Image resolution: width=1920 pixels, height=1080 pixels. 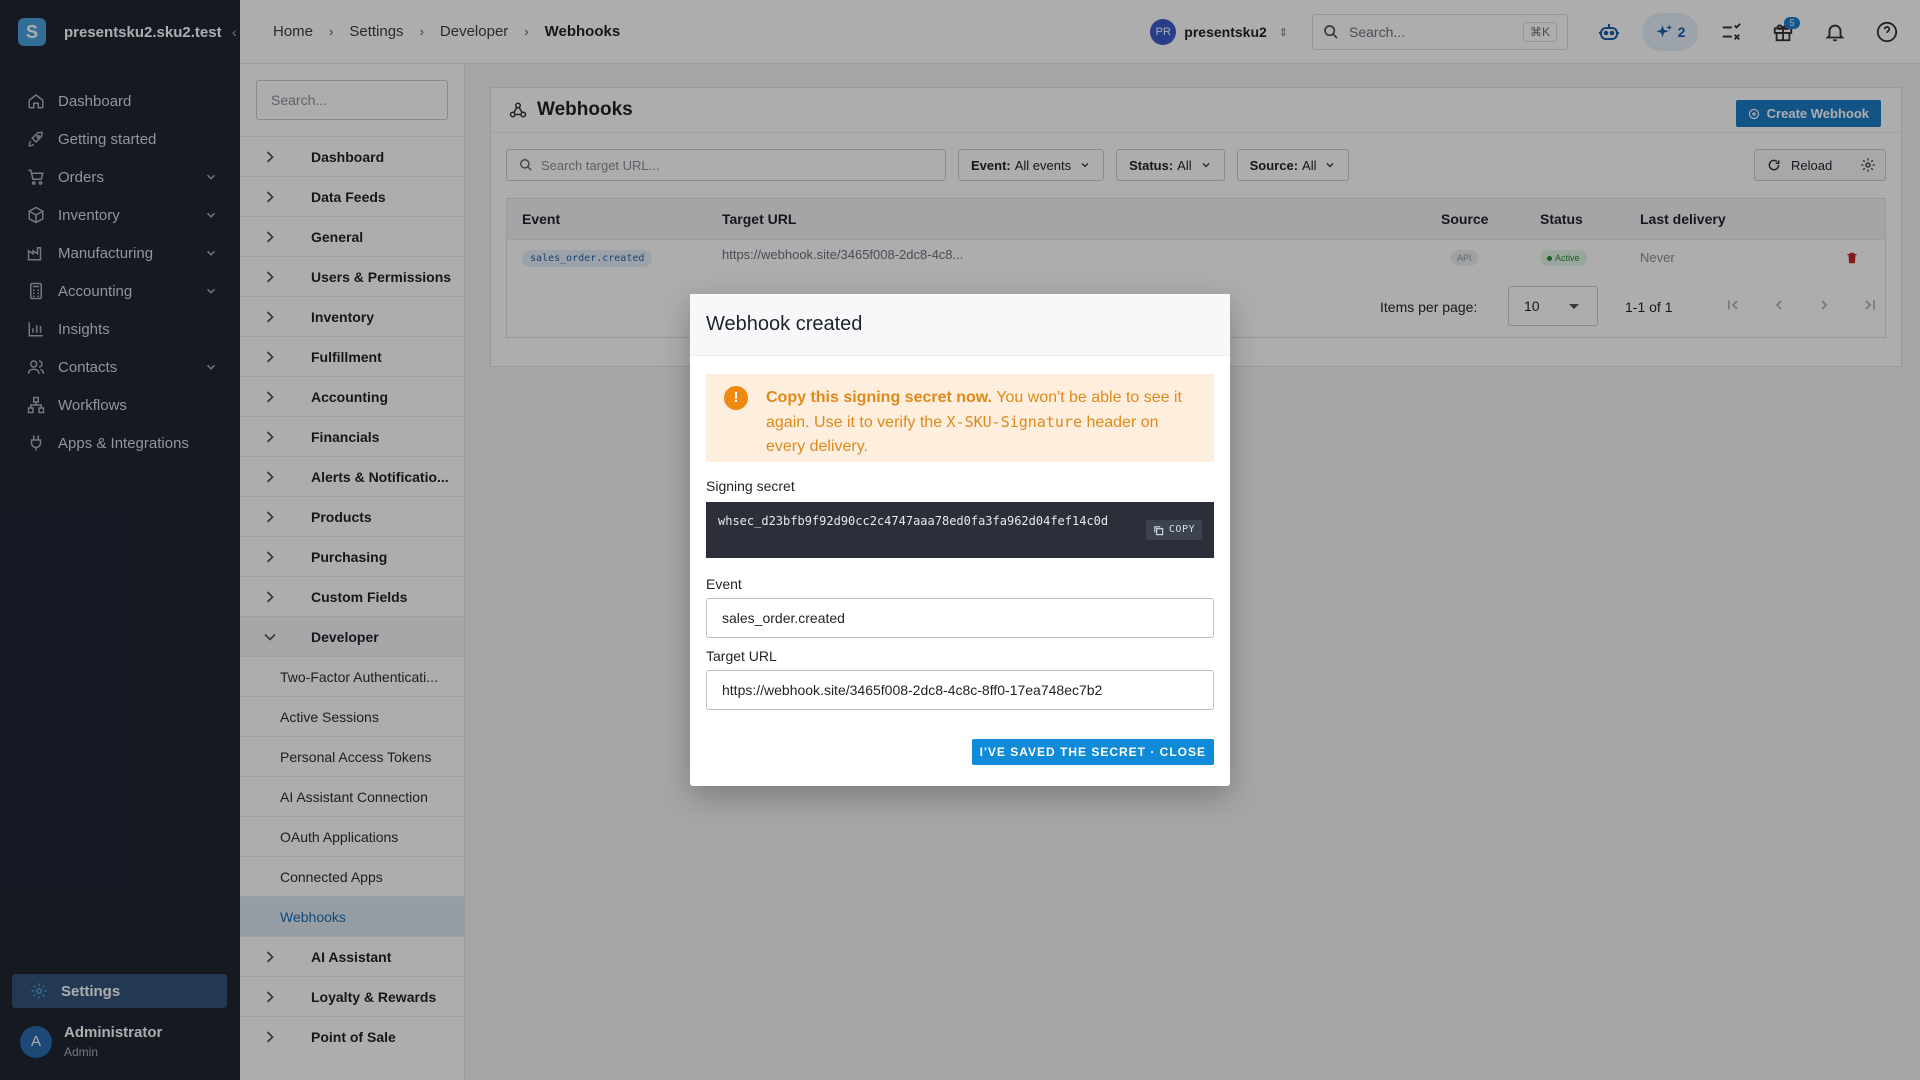 I want to click on event-label: Event, so click(x=724, y=584).